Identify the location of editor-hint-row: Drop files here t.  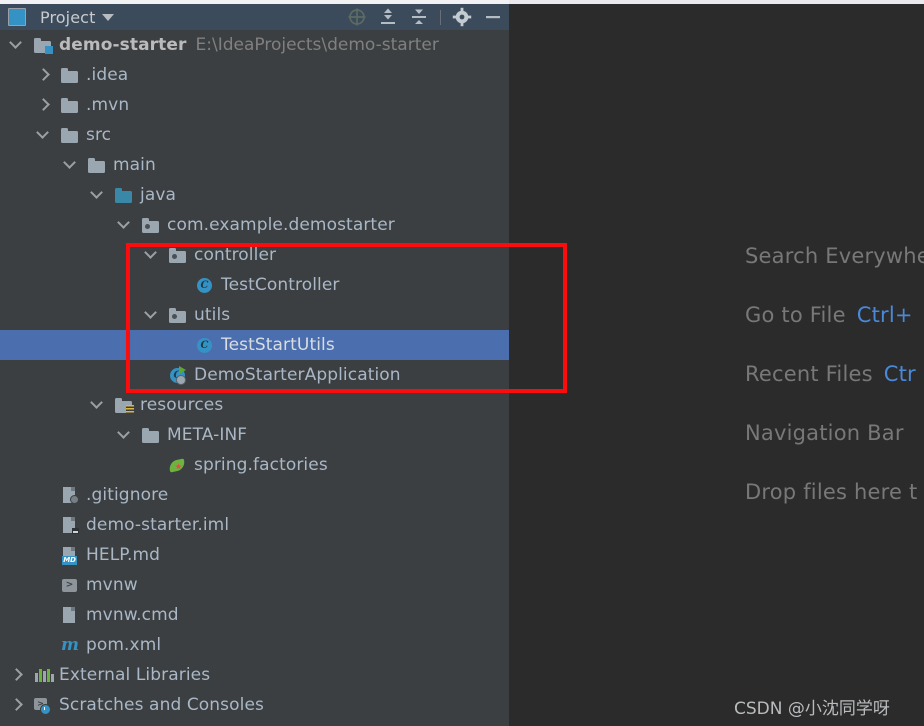
(834, 491).